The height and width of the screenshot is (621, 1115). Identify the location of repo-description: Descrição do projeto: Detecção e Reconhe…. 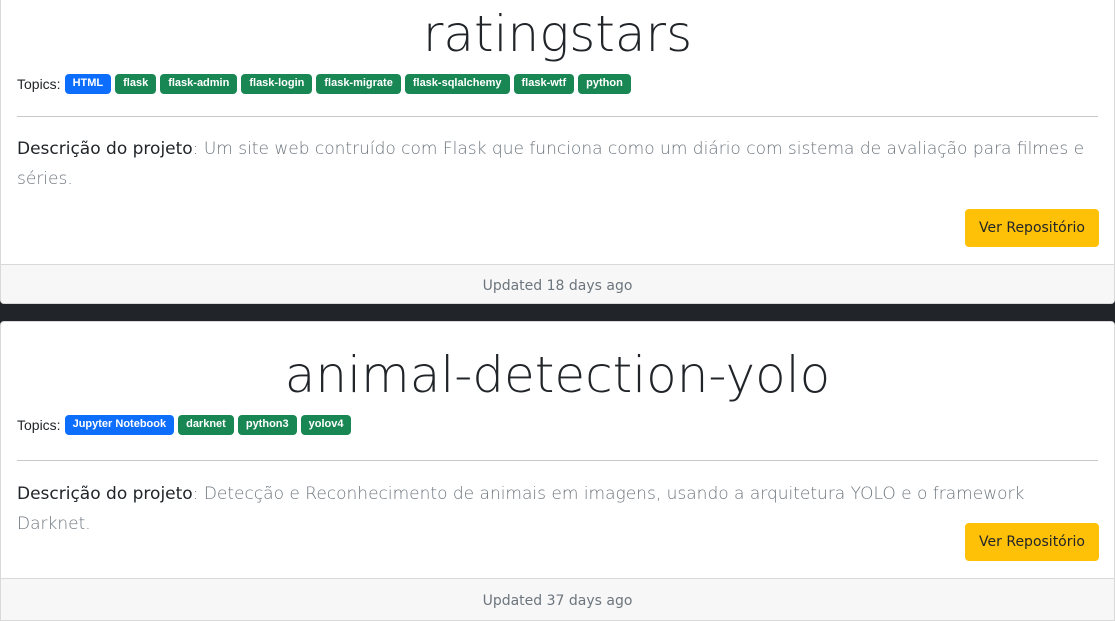
(557, 509).